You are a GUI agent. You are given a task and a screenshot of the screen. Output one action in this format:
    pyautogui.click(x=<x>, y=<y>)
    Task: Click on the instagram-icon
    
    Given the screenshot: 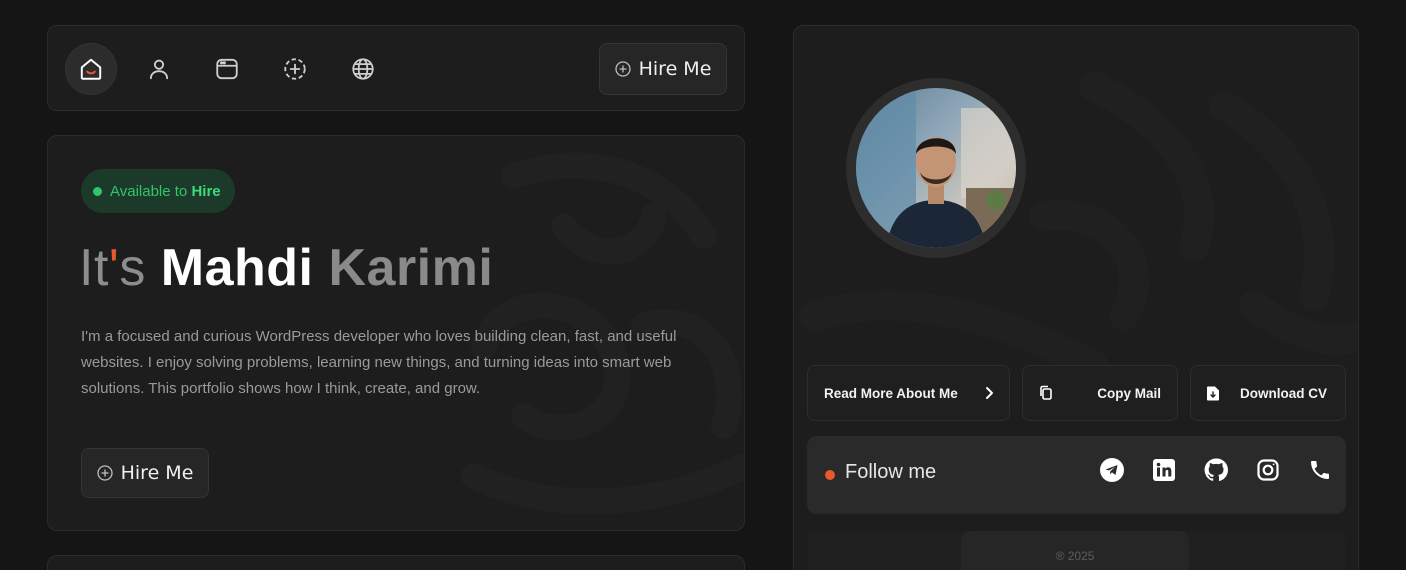 What is the action you would take?
    pyautogui.click(x=1268, y=470)
    